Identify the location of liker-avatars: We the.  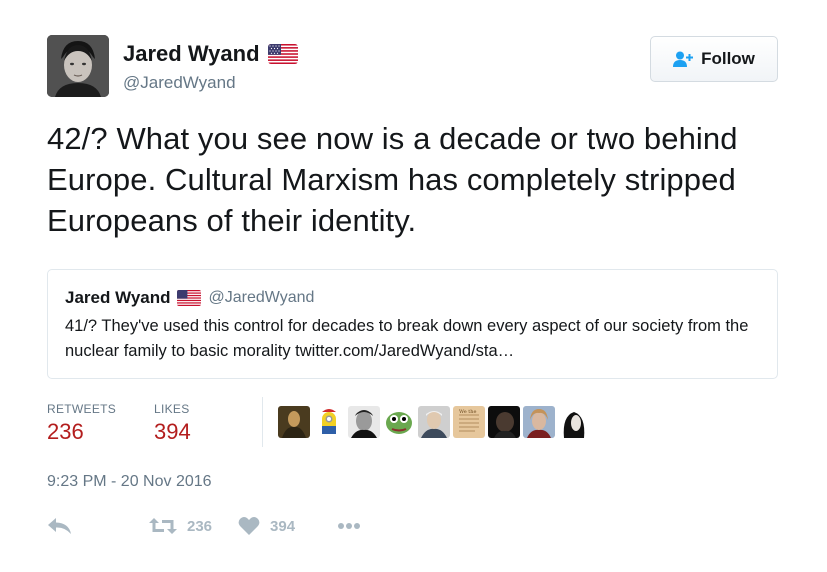
(435, 422).